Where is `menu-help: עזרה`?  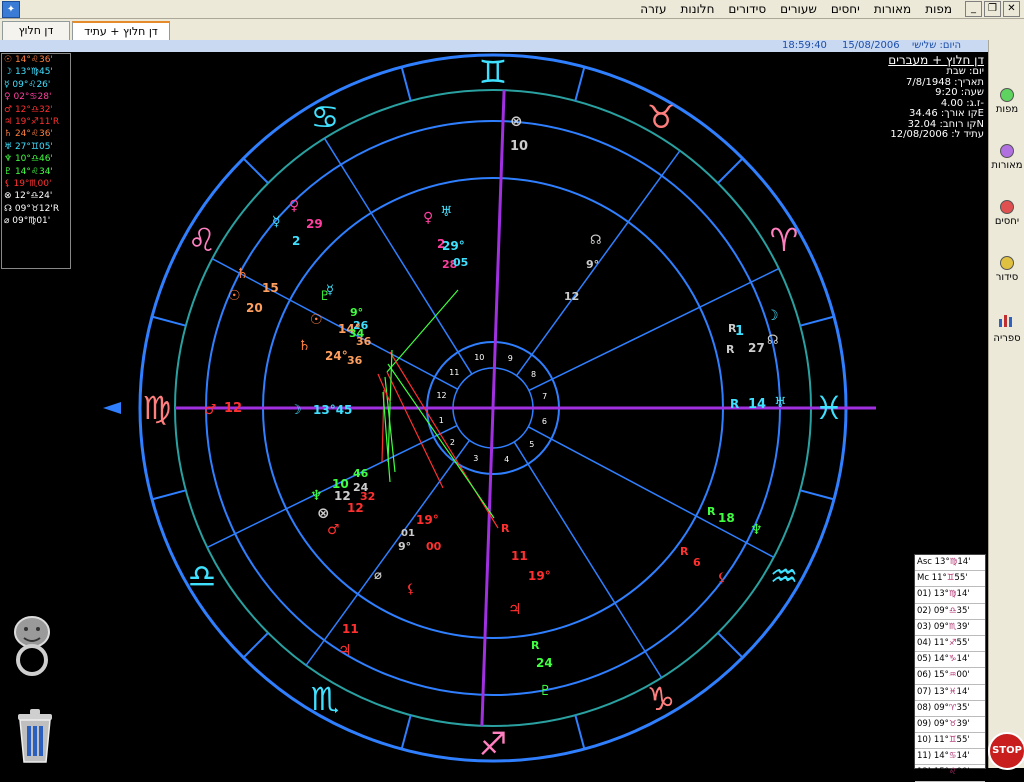 menu-help: עזרה is located at coordinates (653, 9).